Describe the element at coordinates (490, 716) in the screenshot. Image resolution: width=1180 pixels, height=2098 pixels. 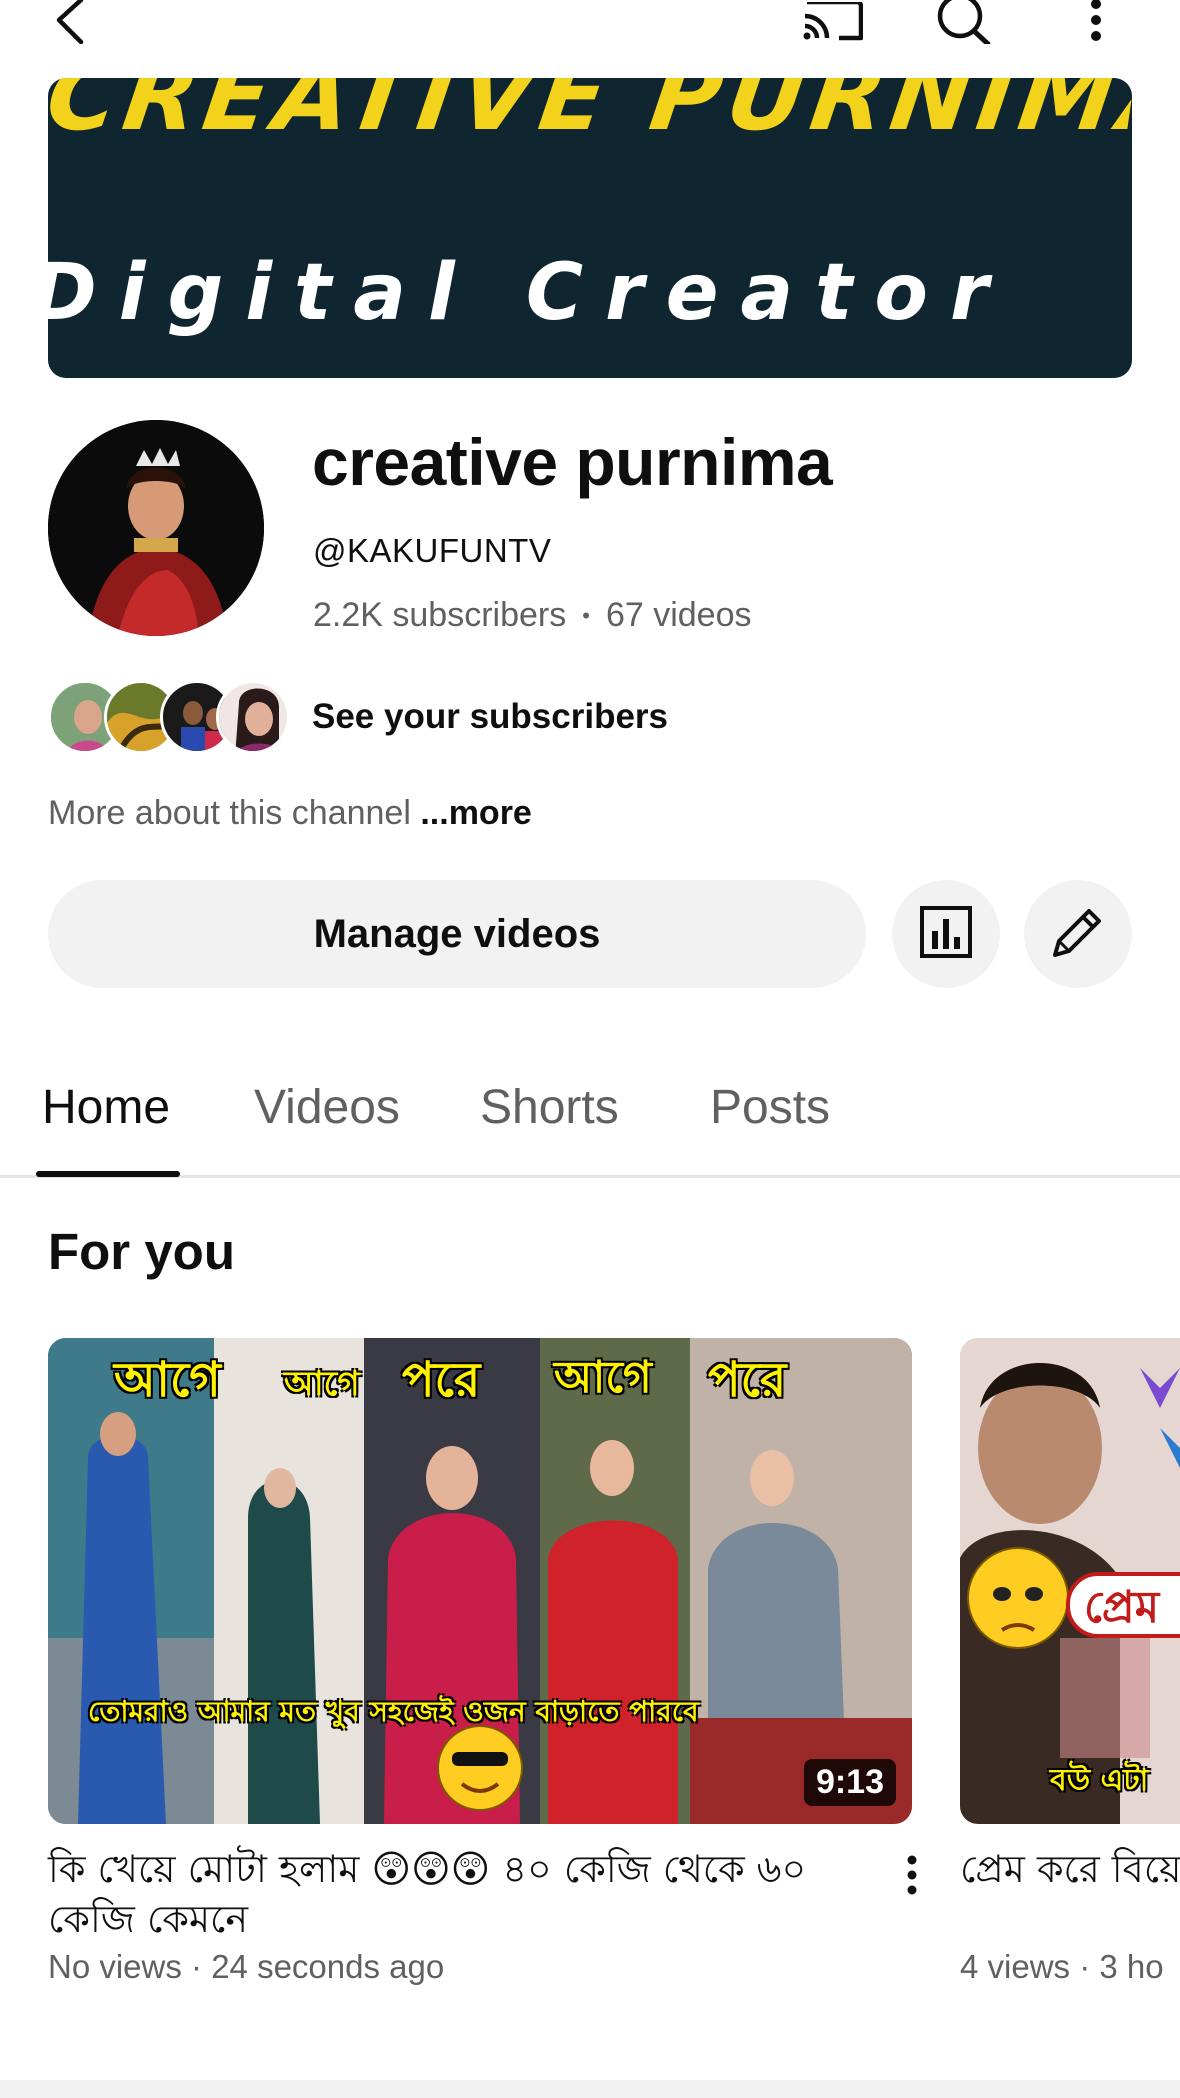
I see `see-subscribers-label: See your subscribers` at that location.